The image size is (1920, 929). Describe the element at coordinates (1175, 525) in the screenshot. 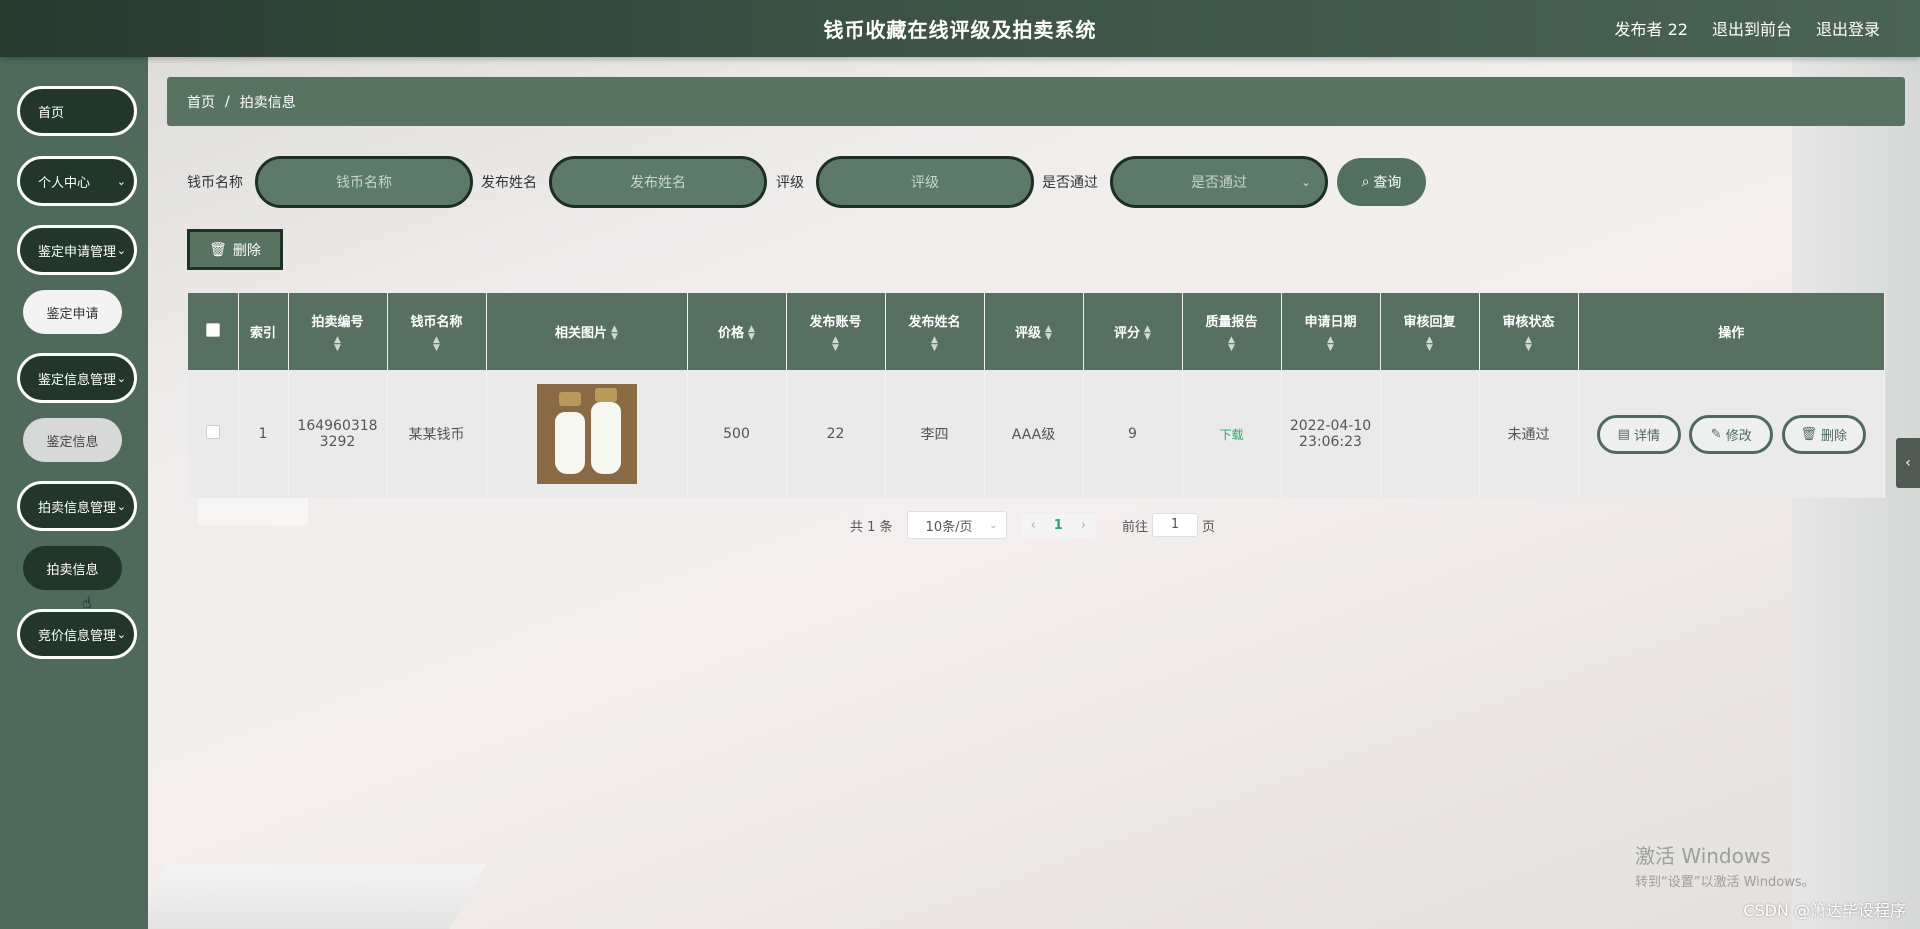

I see `goto-page-input: 1` at that location.